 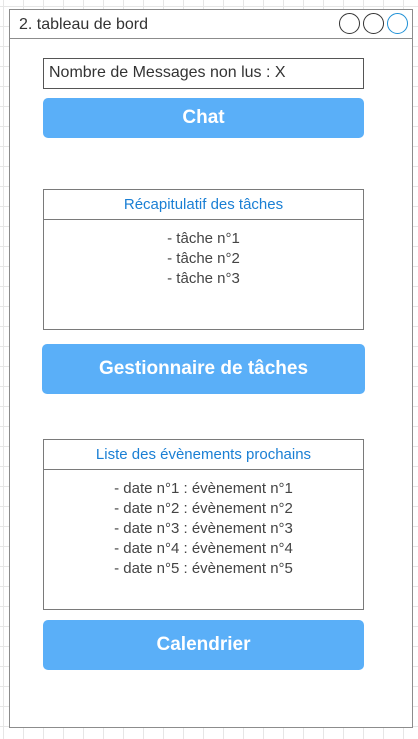 I want to click on task-item: - tâche n°2, so click(x=203, y=258).